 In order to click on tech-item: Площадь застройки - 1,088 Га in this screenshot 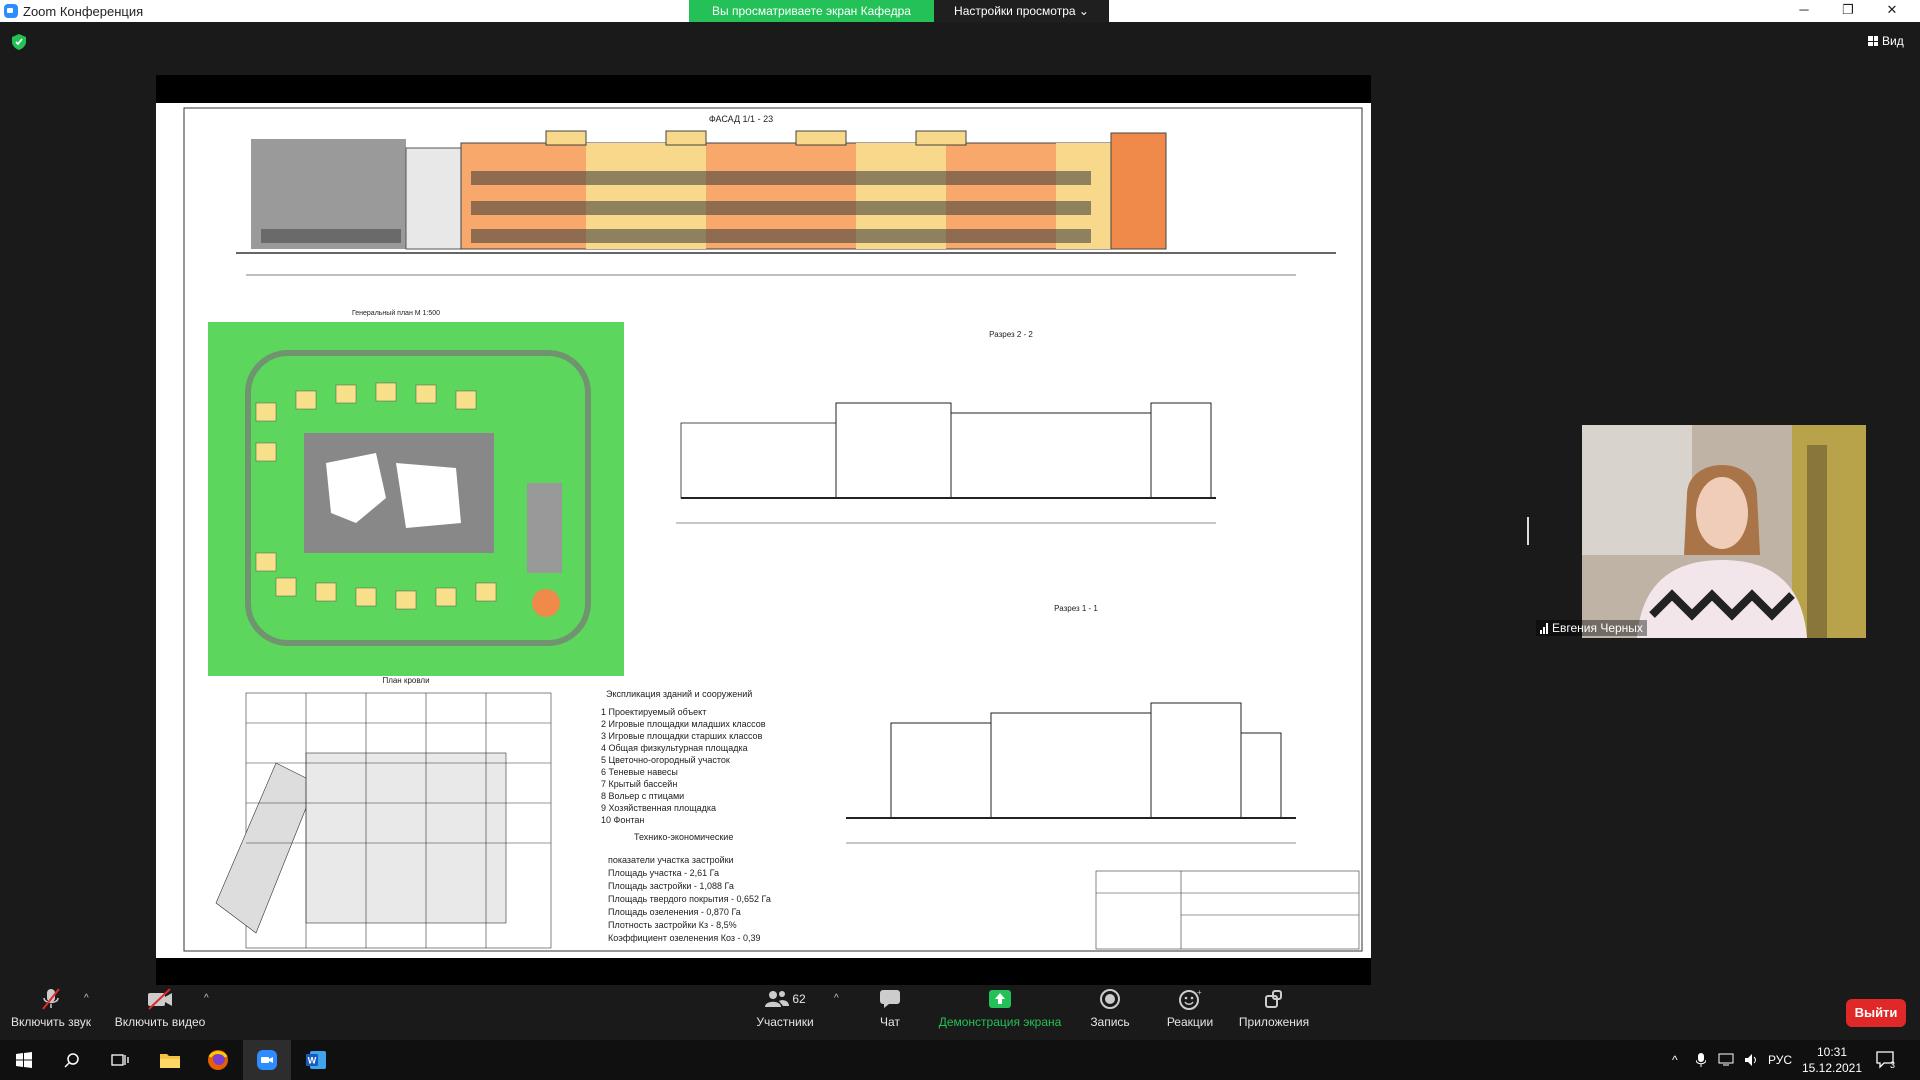, I will do `click(671, 886)`.